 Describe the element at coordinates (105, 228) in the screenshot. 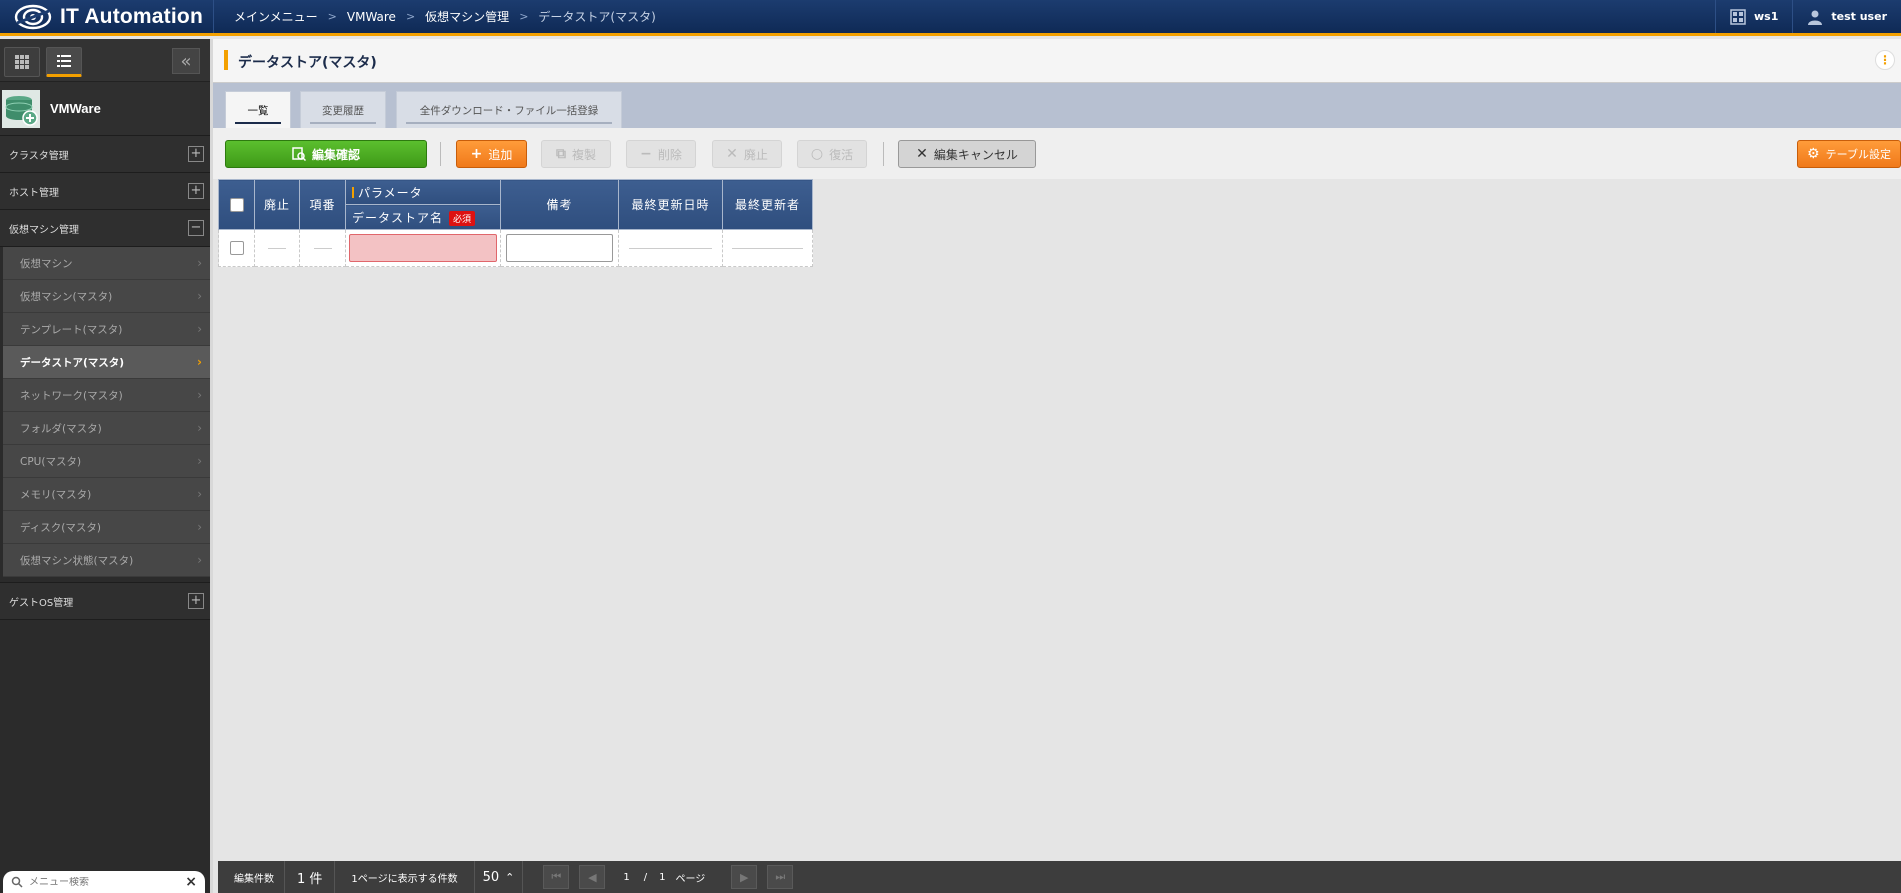

I see `sidebar-group-vm: 仮想マシン管理 −` at that location.